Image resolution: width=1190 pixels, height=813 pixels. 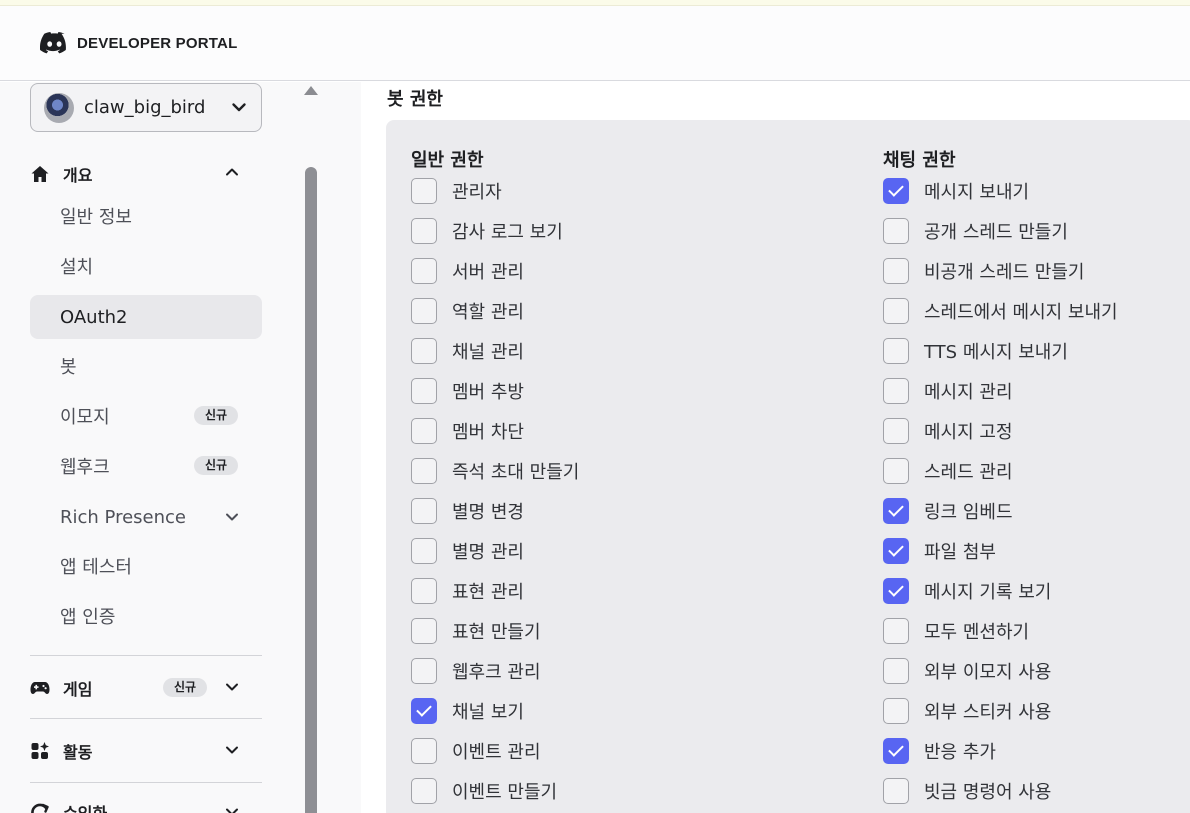 What do you see at coordinates (53, 43) in the screenshot?
I see `discord-logo-icon` at bounding box center [53, 43].